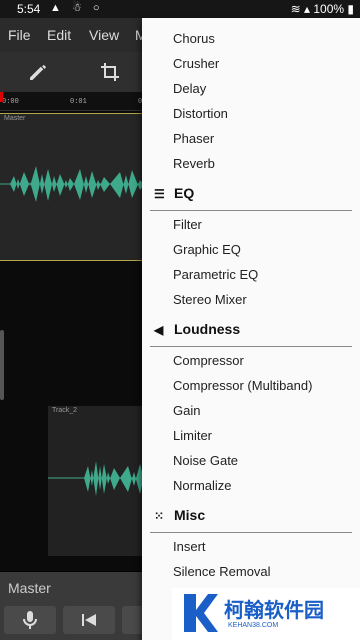 The width and height of the screenshot is (360, 640). Describe the element at coordinates (59, 35) in the screenshot. I see `menu-edit: Edit` at that location.